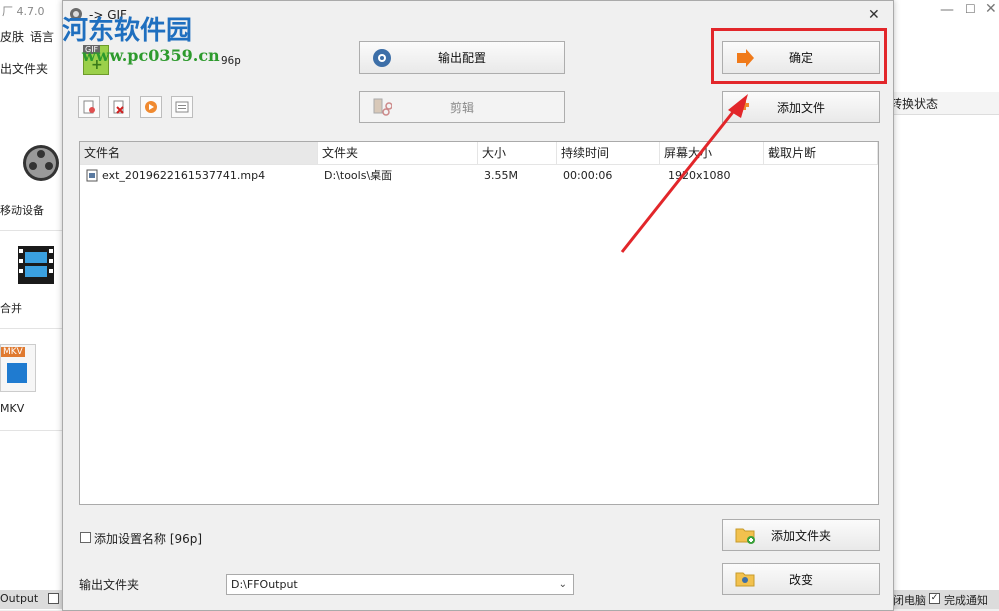 The height and width of the screenshot is (611, 999). I want to click on clip-label: 剪辑, so click(461, 107).